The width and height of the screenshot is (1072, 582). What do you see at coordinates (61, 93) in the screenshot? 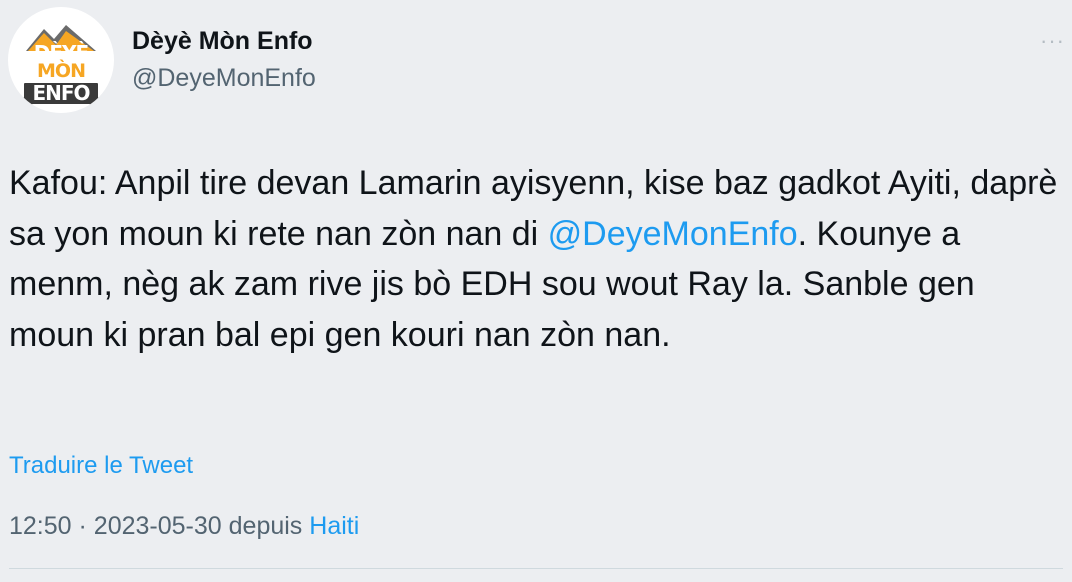
I see `logo-text-line-3: ENFO` at bounding box center [61, 93].